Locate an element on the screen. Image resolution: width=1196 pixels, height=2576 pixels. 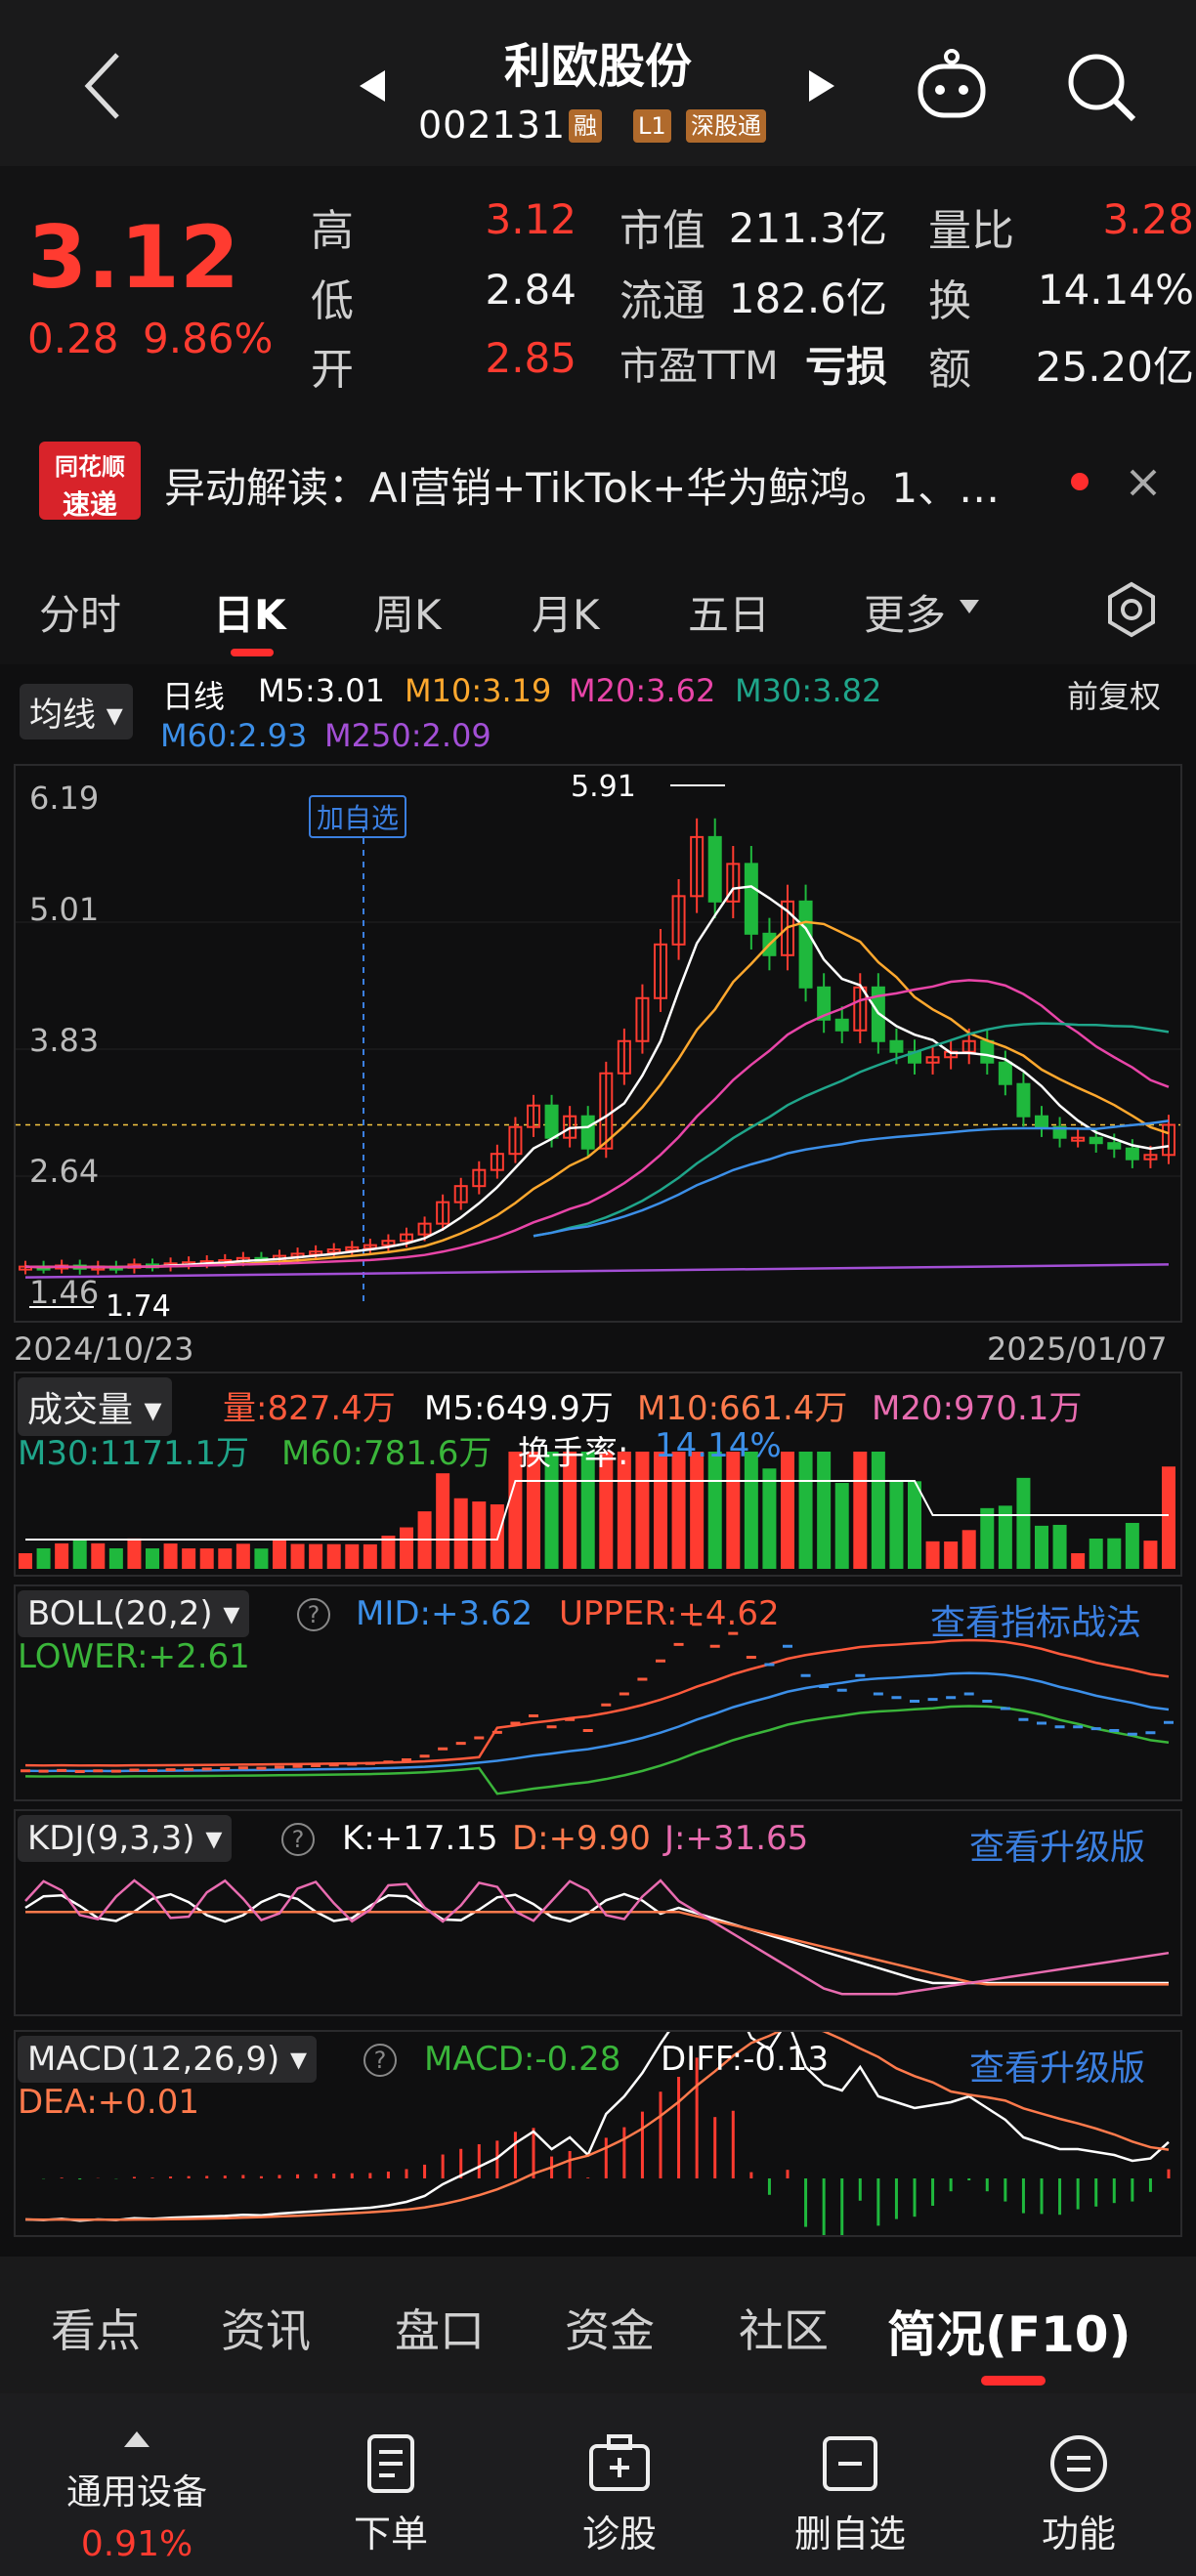
kdj-upgrade-link: 查看升级版 is located at coordinates (1057, 1844).